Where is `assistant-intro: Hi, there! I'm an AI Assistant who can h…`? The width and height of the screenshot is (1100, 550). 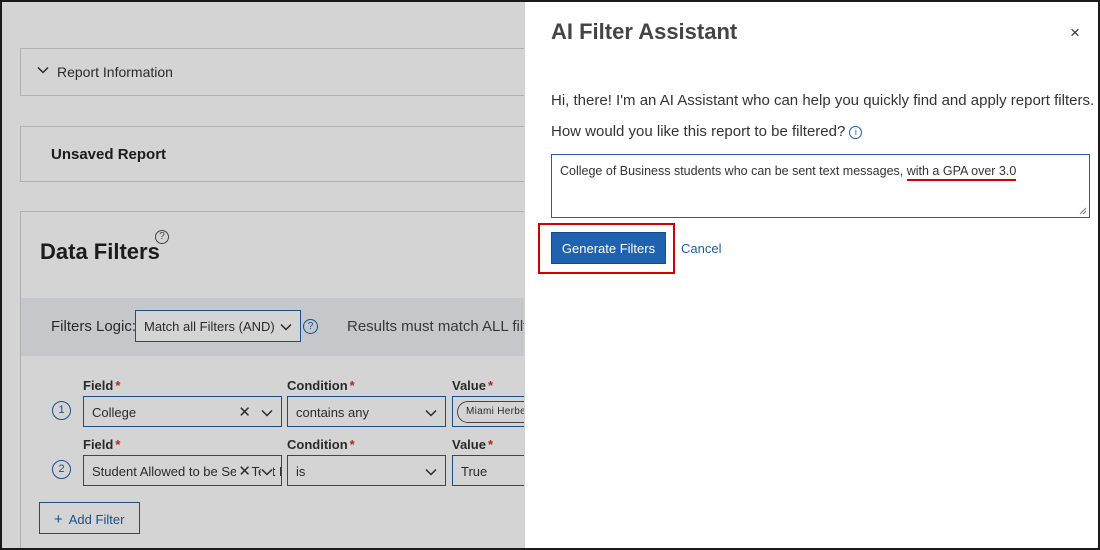
assistant-intro: Hi, there! I'm an AI Assistant who can h… is located at coordinates (823, 100).